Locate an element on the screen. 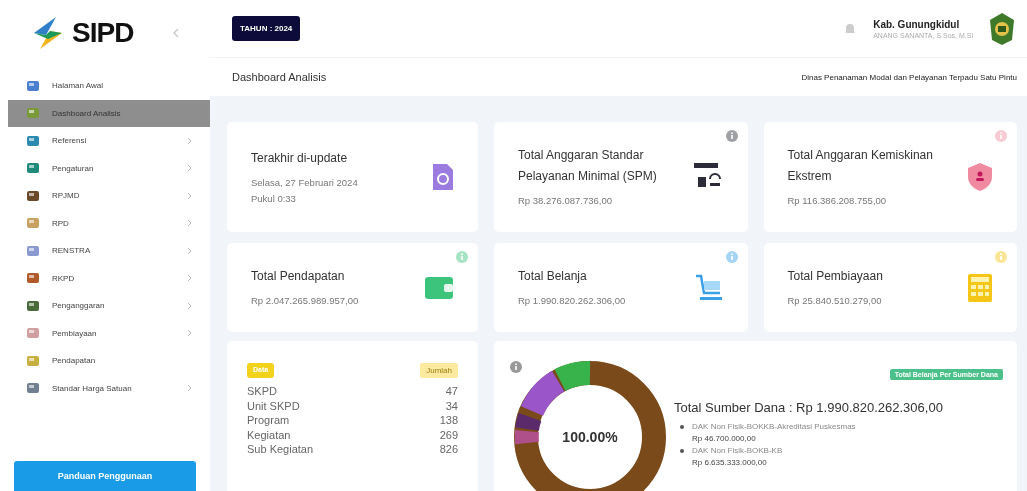 The width and height of the screenshot is (1027, 491). card-title: Total Pembiayaan is located at coordinates (835, 276).